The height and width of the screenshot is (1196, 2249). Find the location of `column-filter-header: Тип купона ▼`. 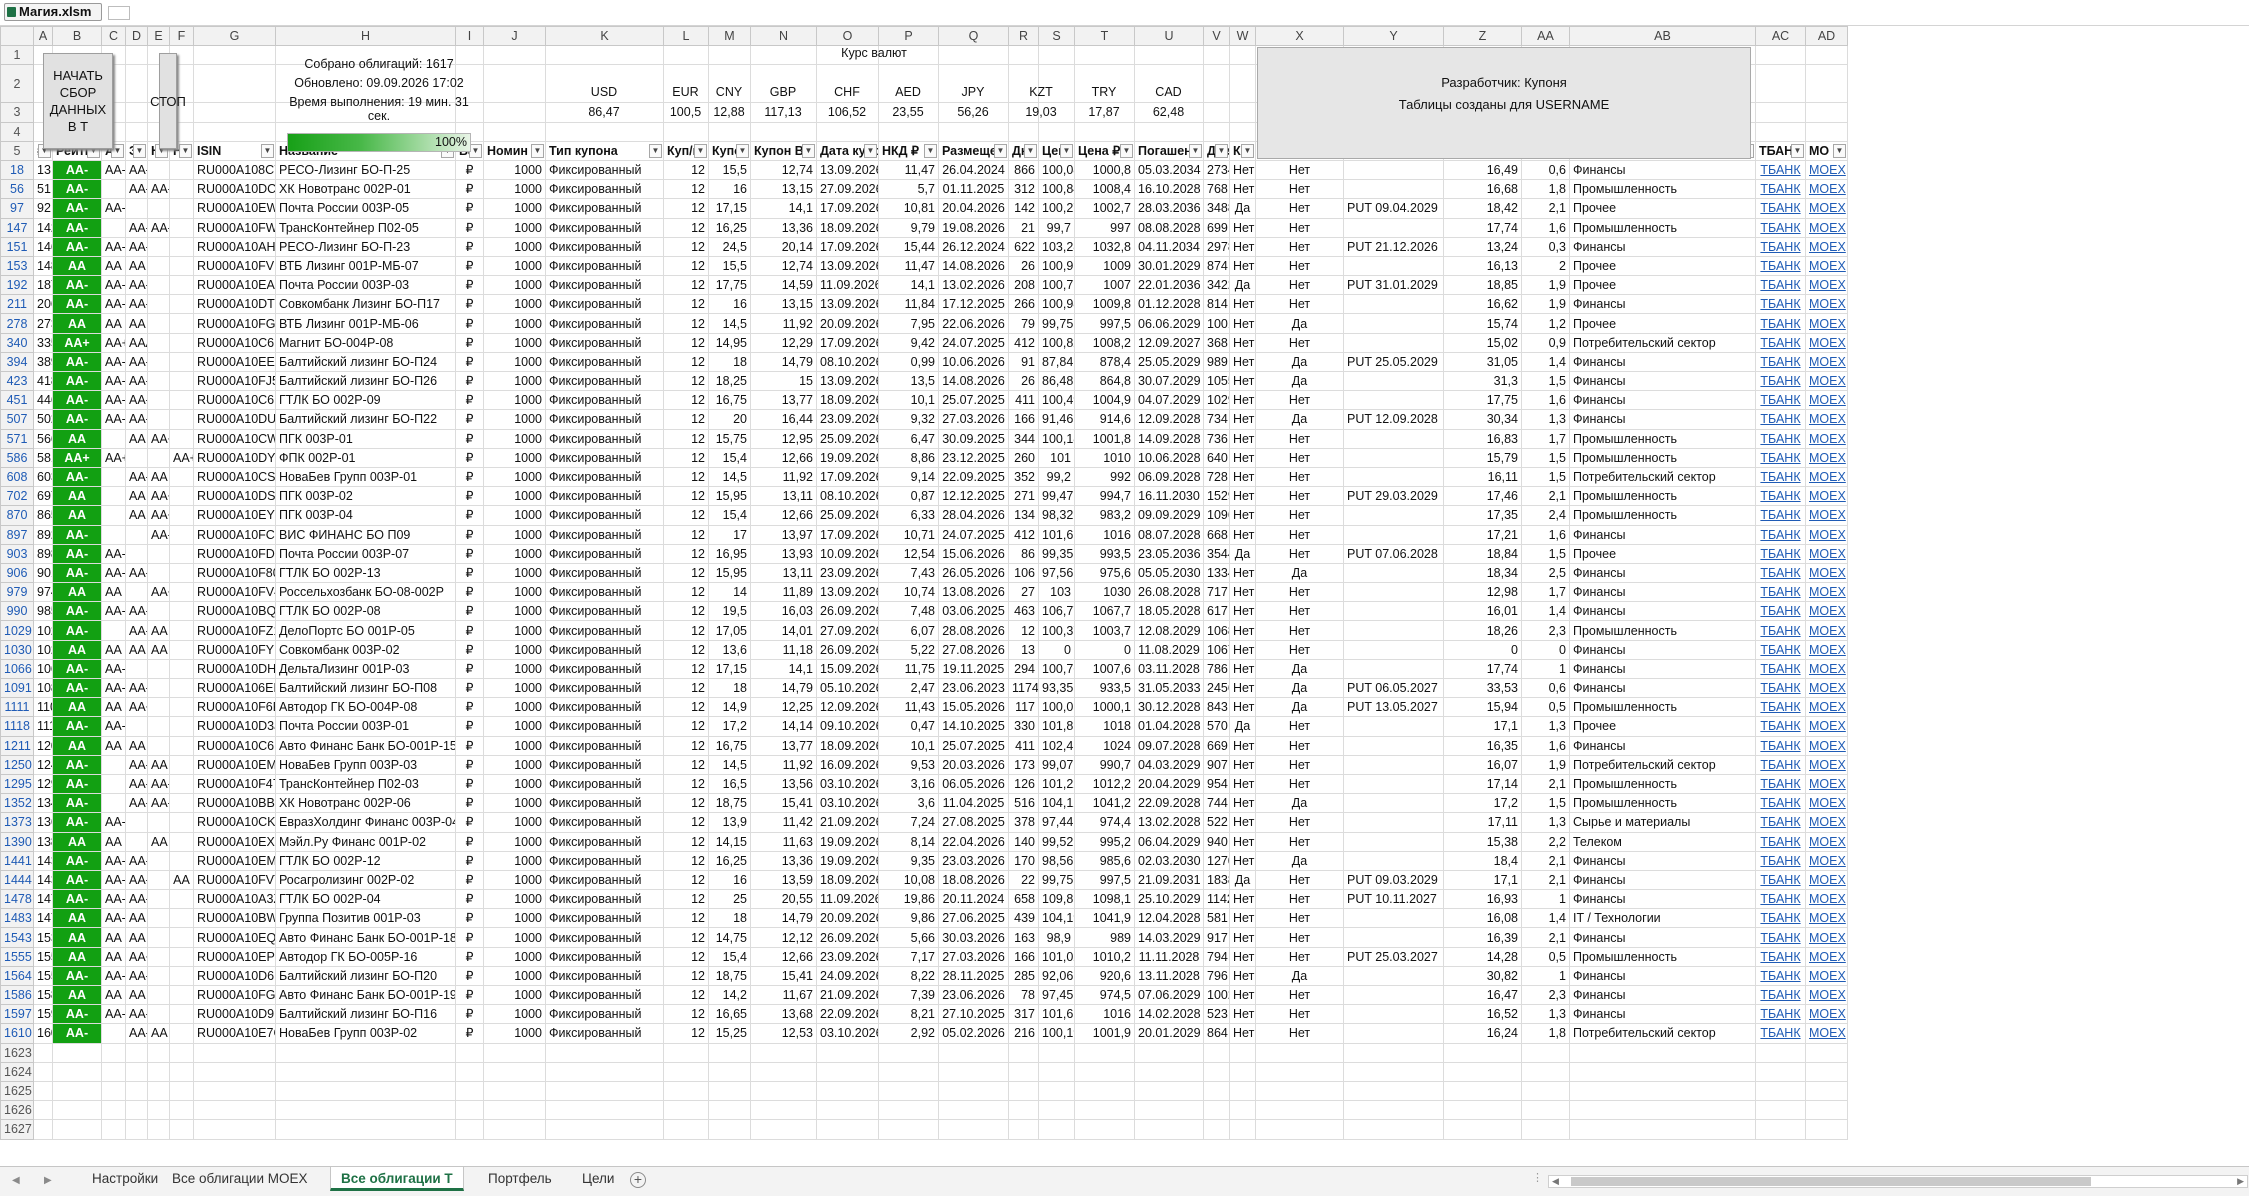

column-filter-header: Тип купона ▼ is located at coordinates (604, 150).